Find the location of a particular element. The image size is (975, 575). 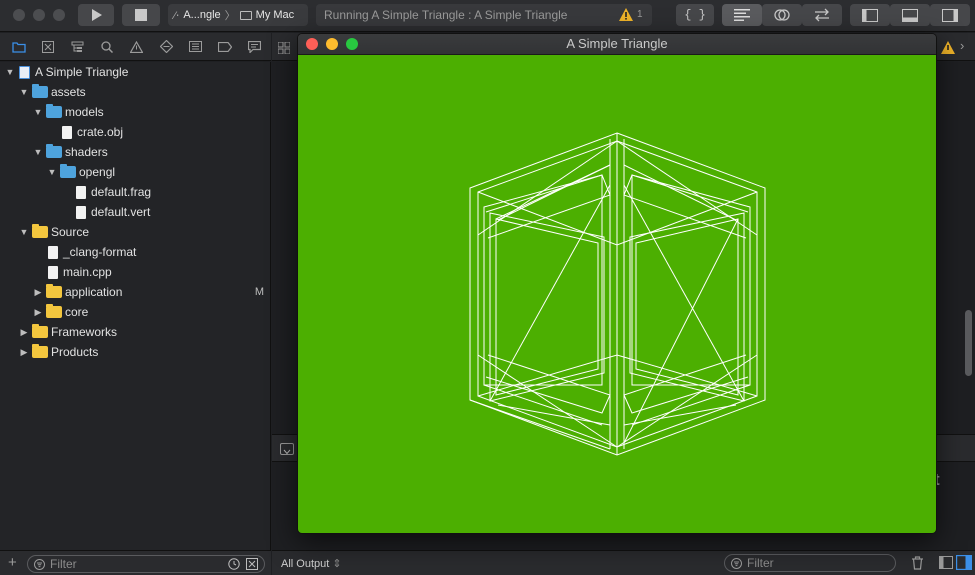

file-icon is located at coordinates (53, 272).